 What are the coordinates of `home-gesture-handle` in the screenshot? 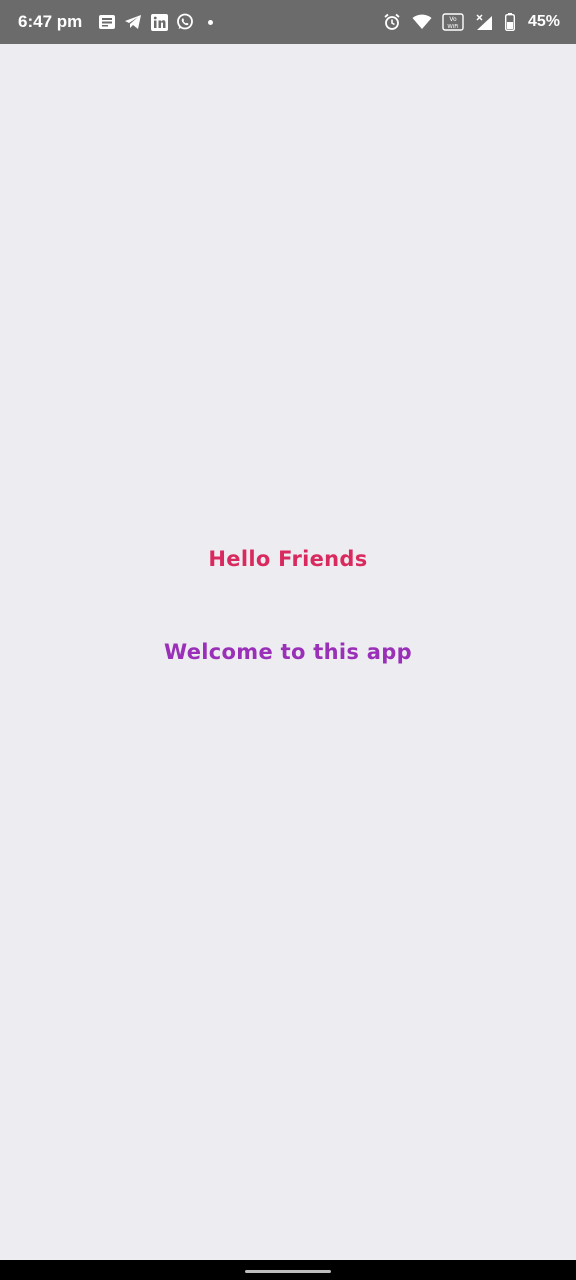 It's located at (288, 1271).